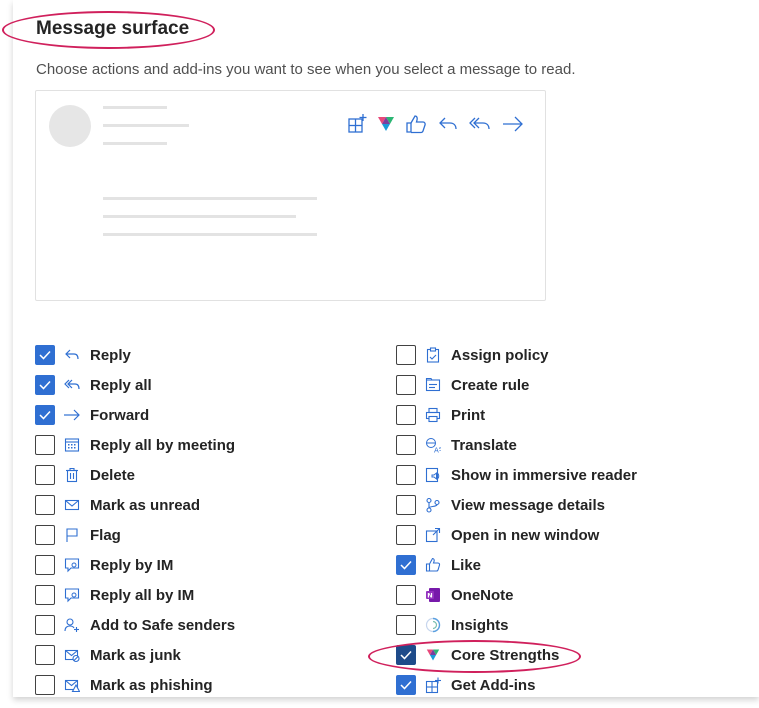  I want to click on option-label: Mark as unread, so click(145, 505).